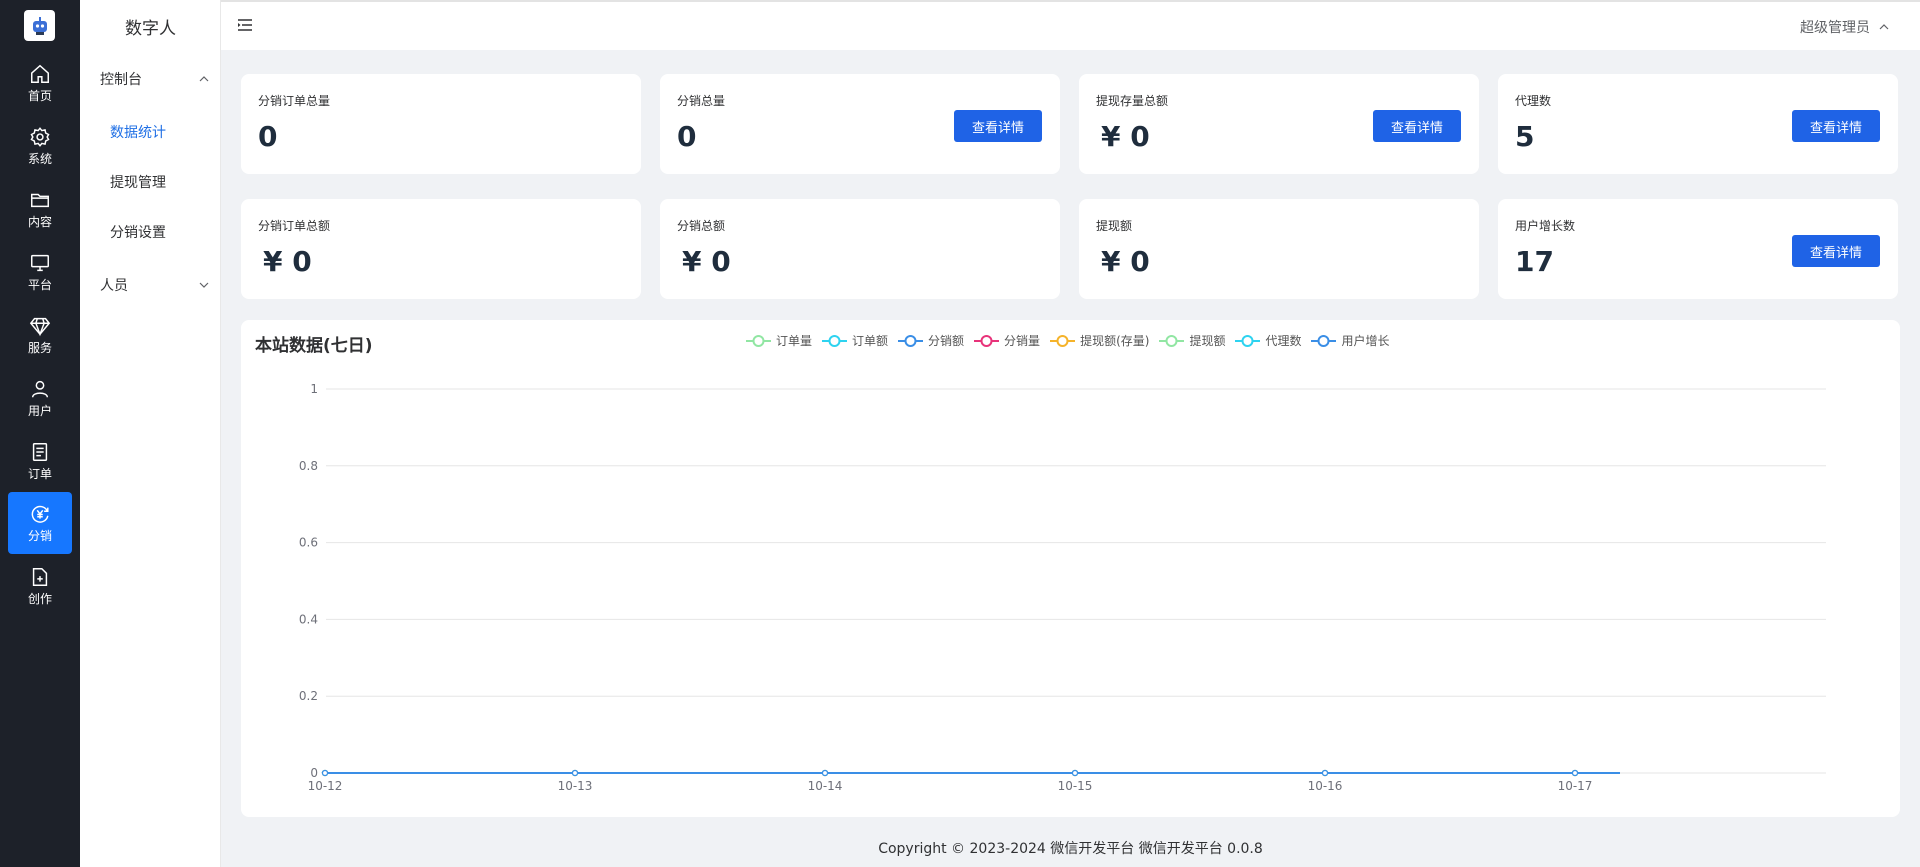 The image size is (1920, 867). What do you see at coordinates (308, 619) in the screenshot?
I see `y-tick-label: 0.4` at bounding box center [308, 619].